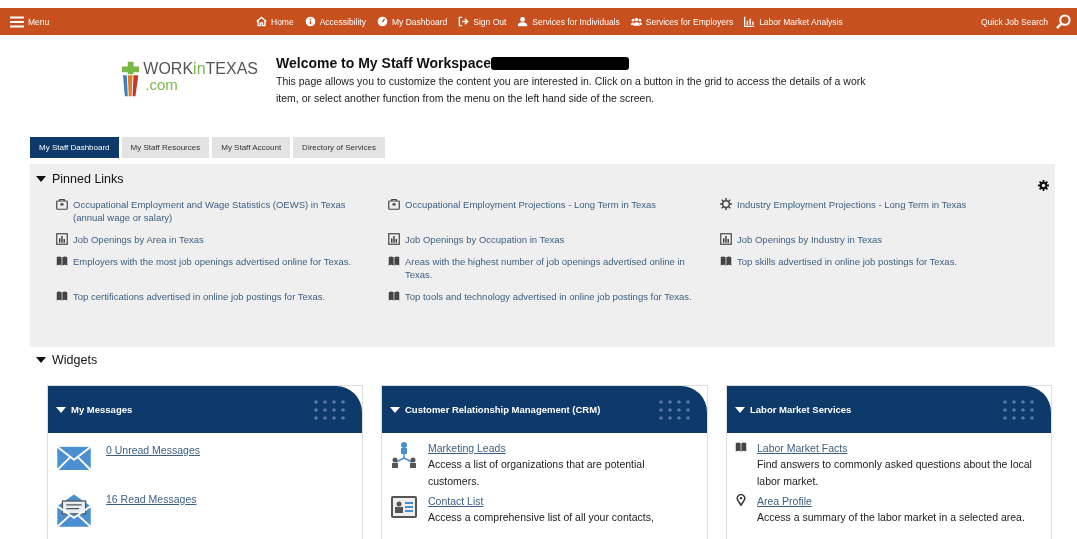  Describe the element at coordinates (153, 450) in the screenshot. I see `widget-link: 0 Unread Messages` at that location.